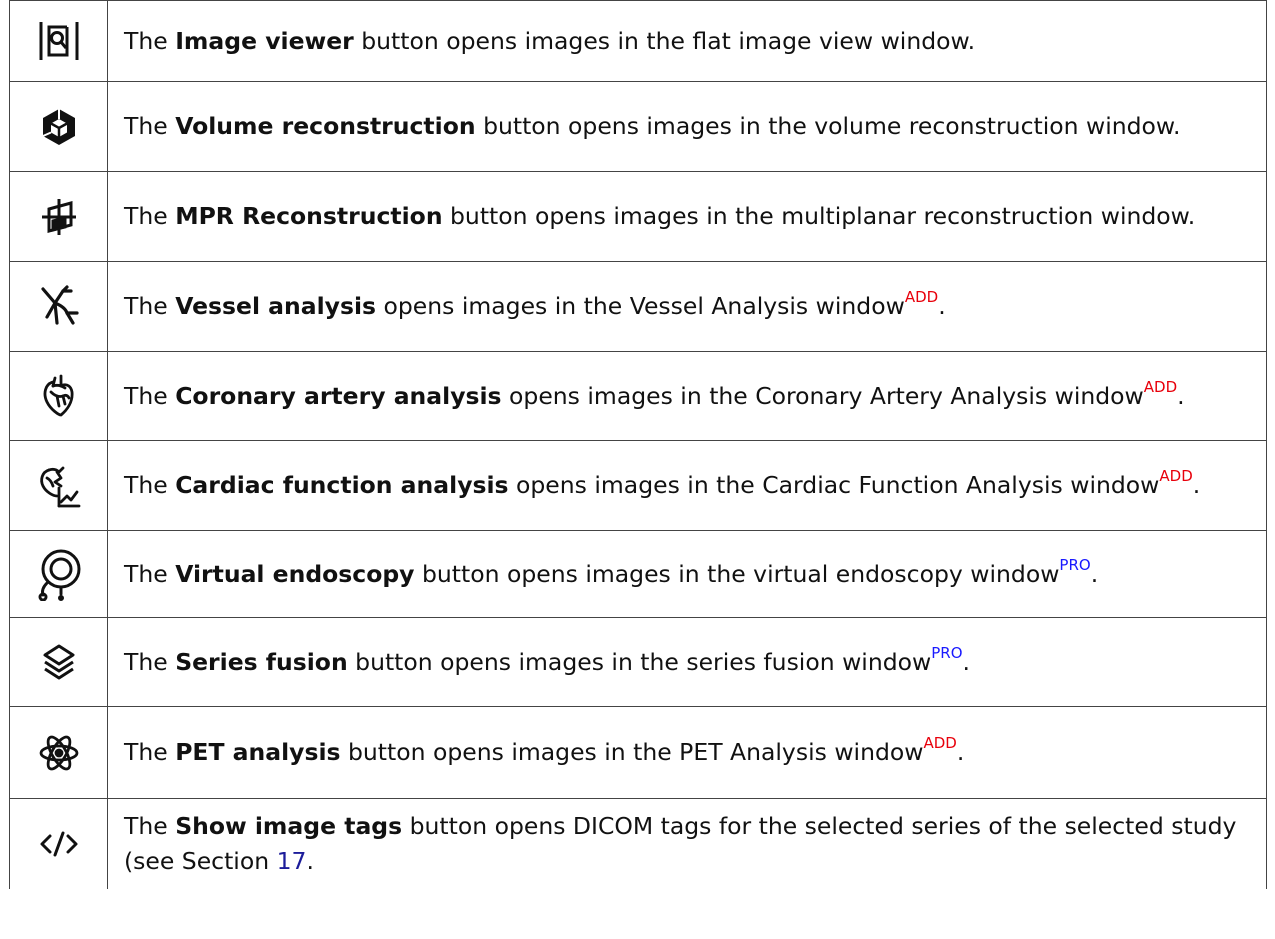 This screenshot has width=1275, height=939. I want to click on button-name: MPR Reconstruction, so click(309, 216).